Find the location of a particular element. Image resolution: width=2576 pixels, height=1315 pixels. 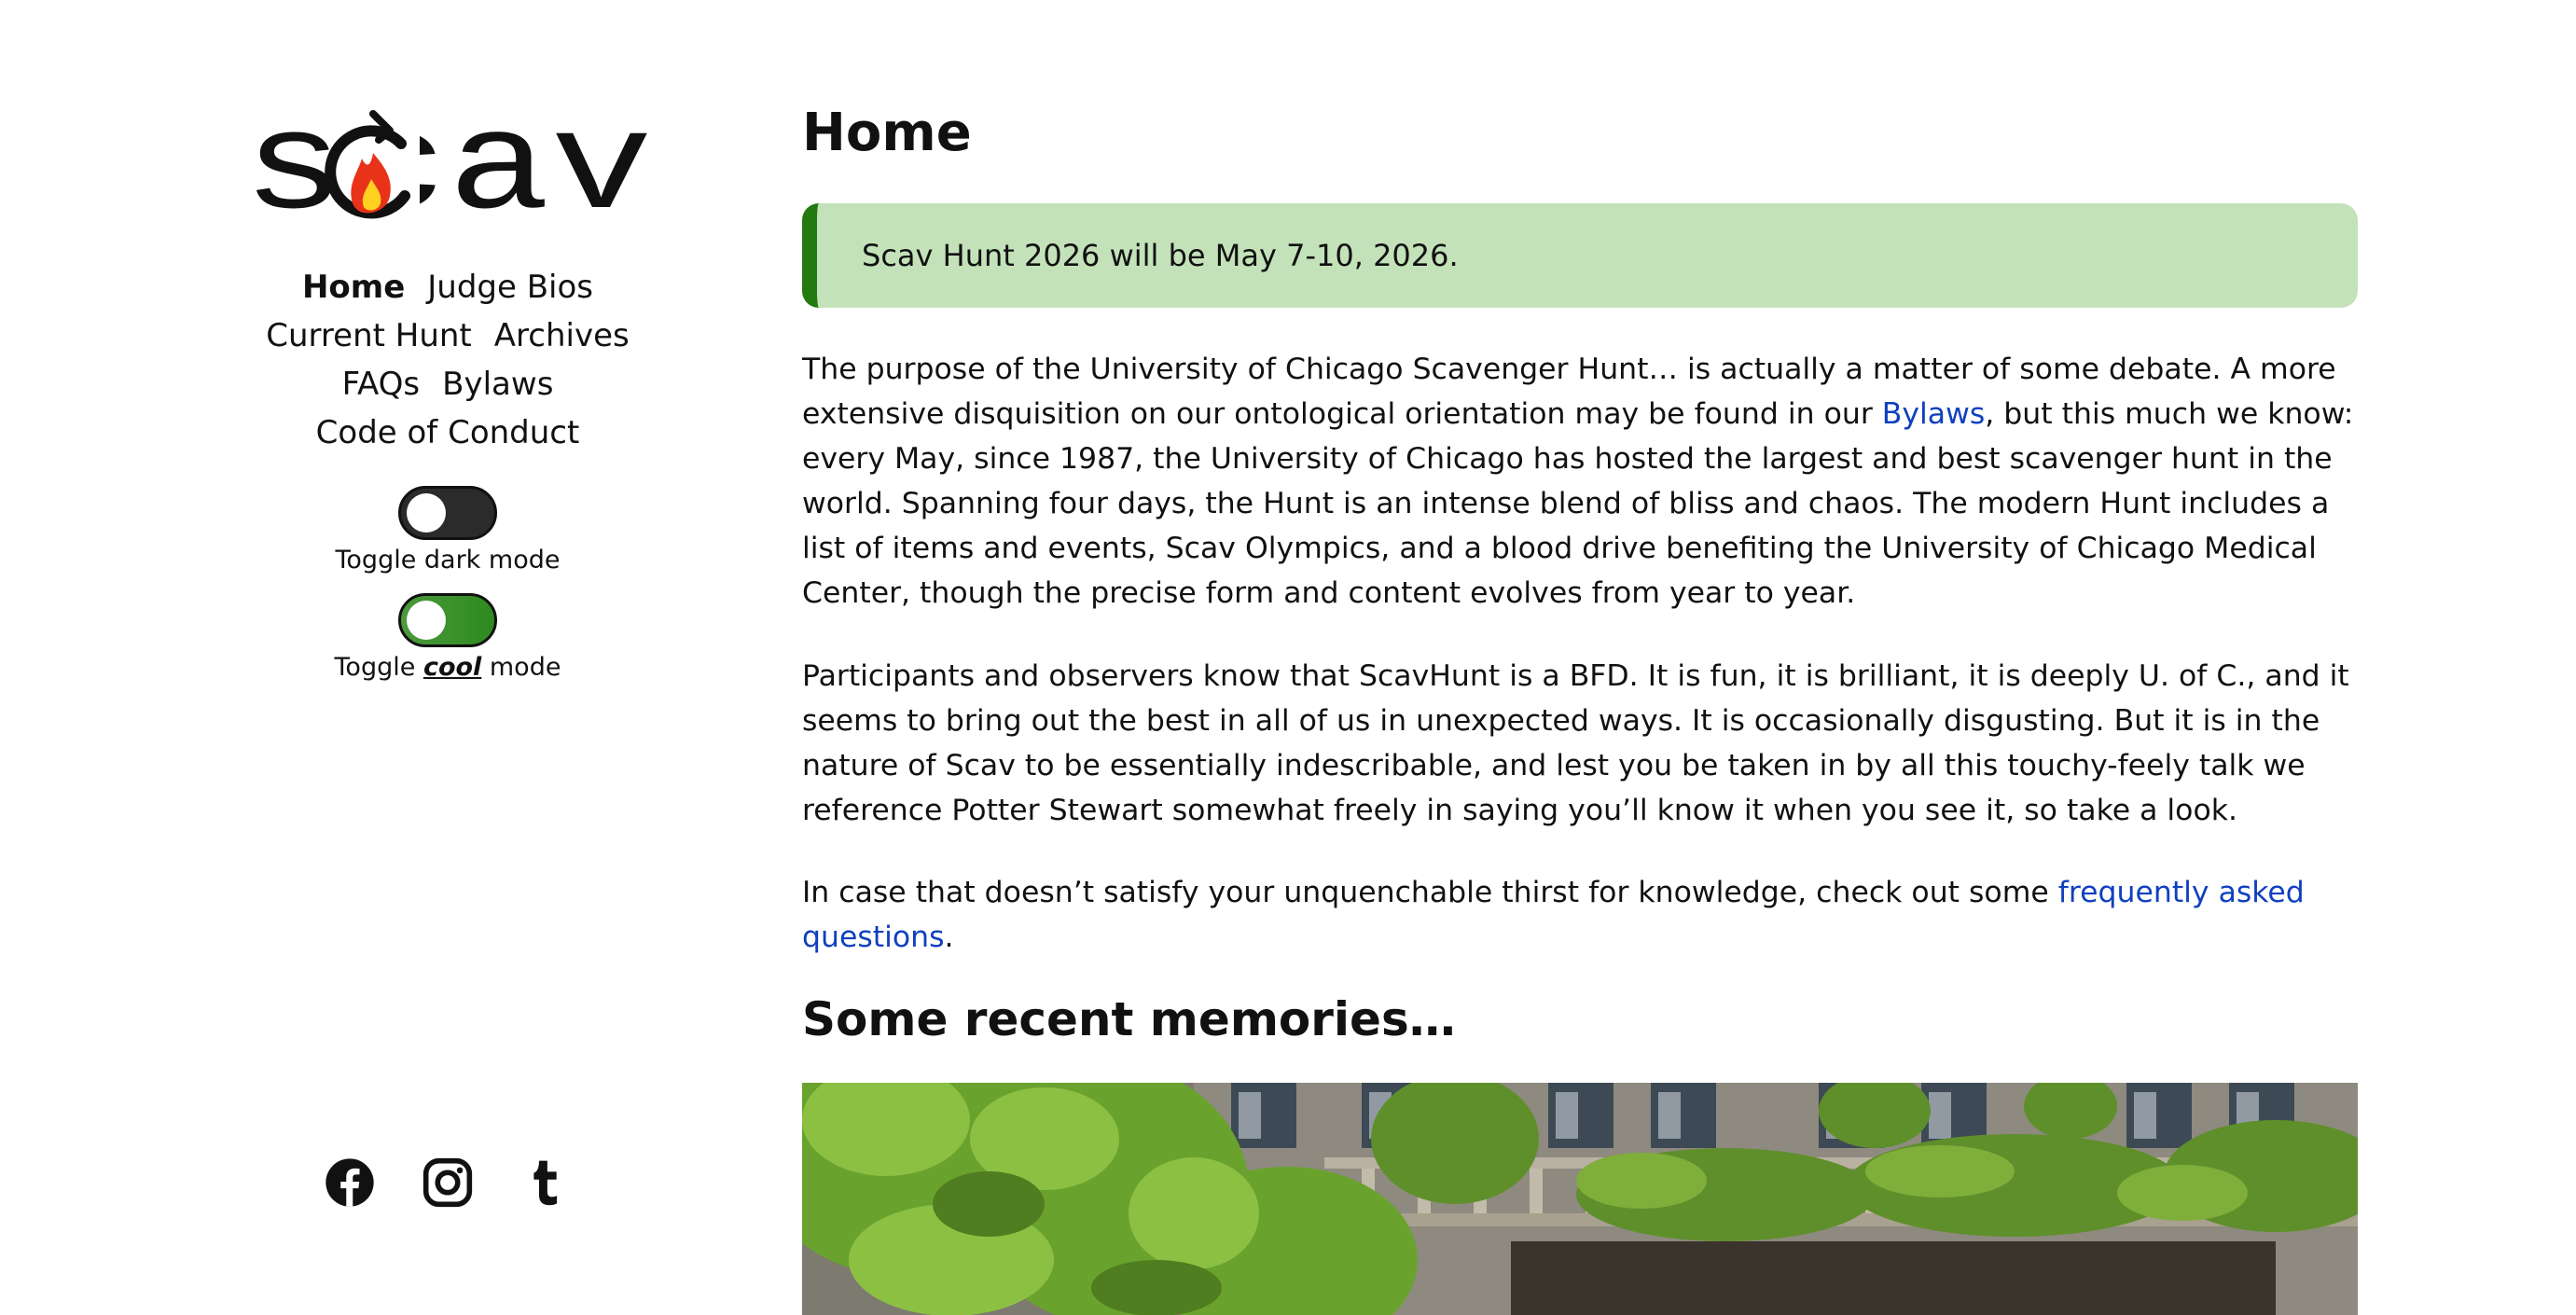

cool-mode-label: Toggle cool mode is located at coordinates (447, 667).